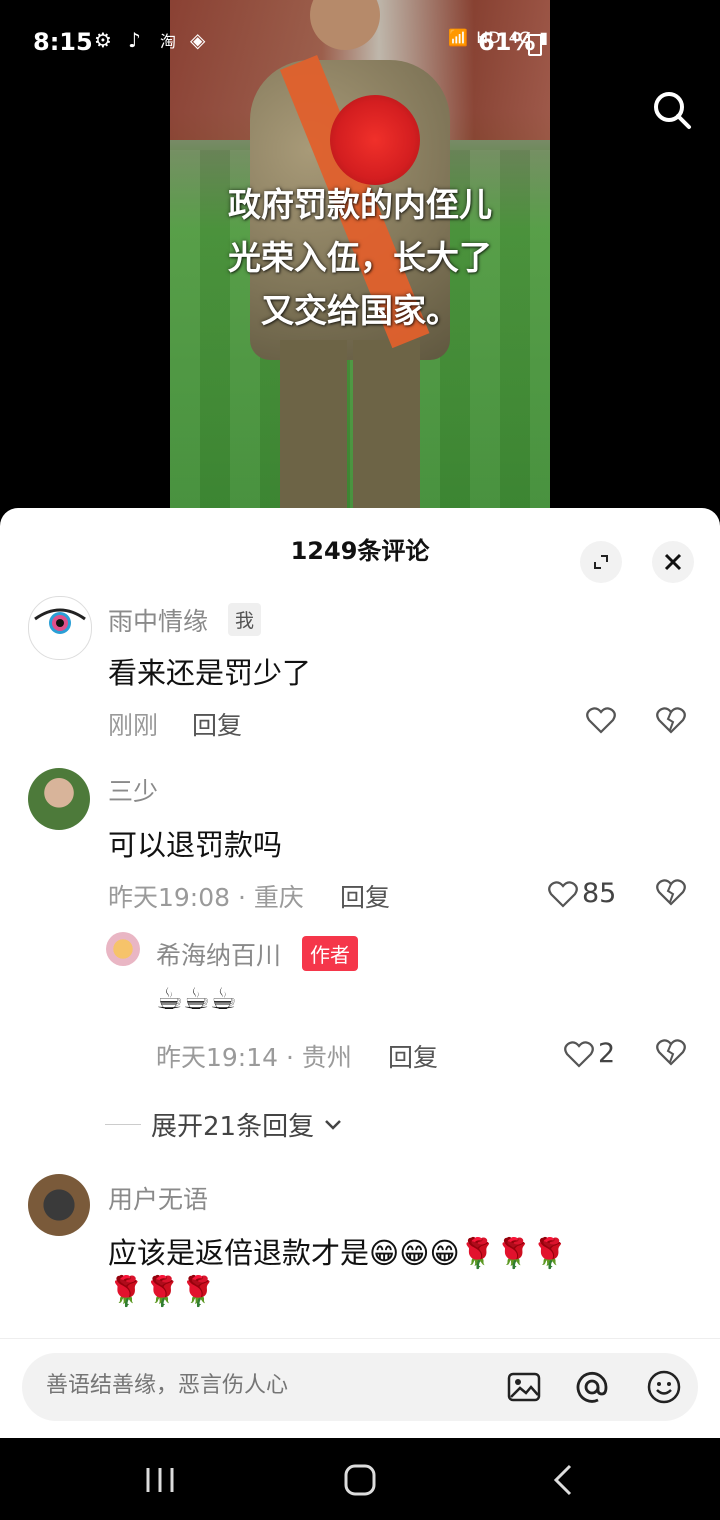 This screenshot has height=1520, width=720. What do you see at coordinates (123, 1124) in the screenshot?
I see `divider-line` at bounding box center [123, 1124].